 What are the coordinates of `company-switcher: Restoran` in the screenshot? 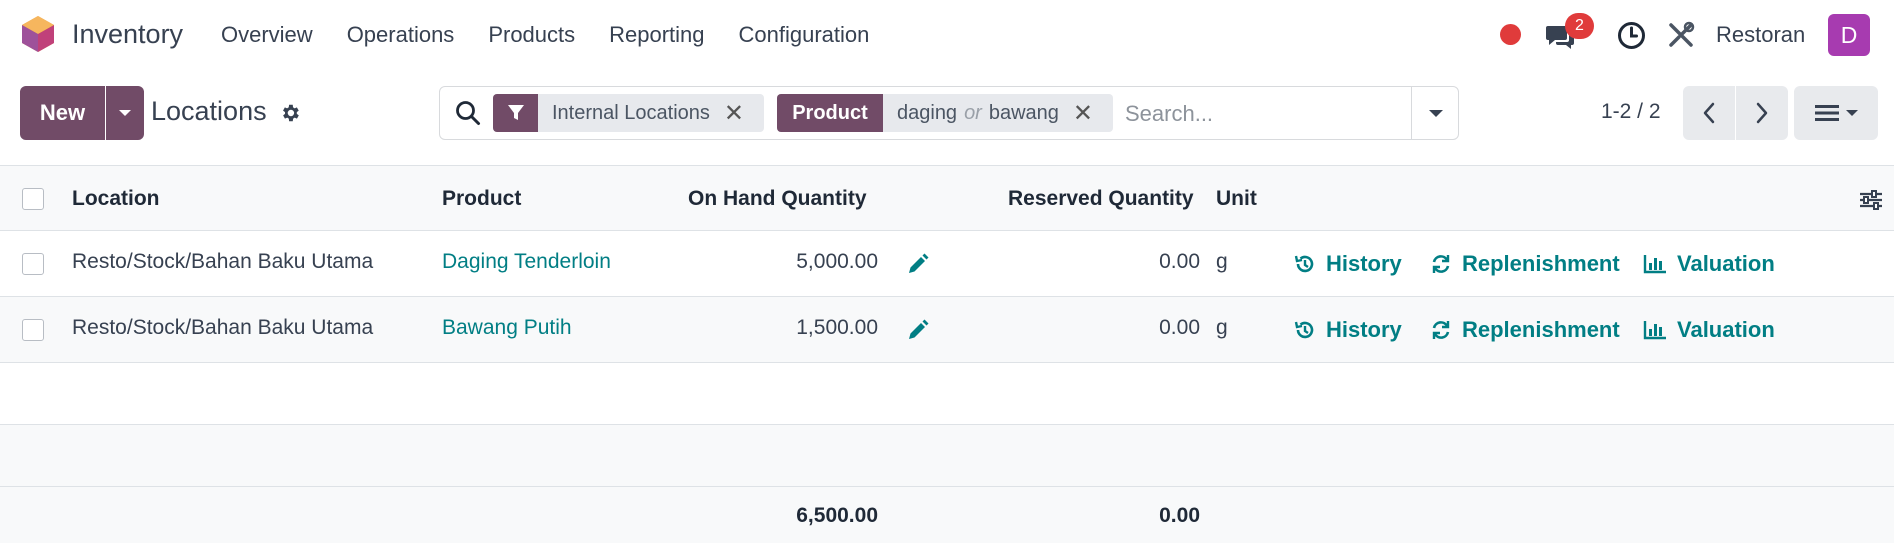 It's located at (1760, 35).